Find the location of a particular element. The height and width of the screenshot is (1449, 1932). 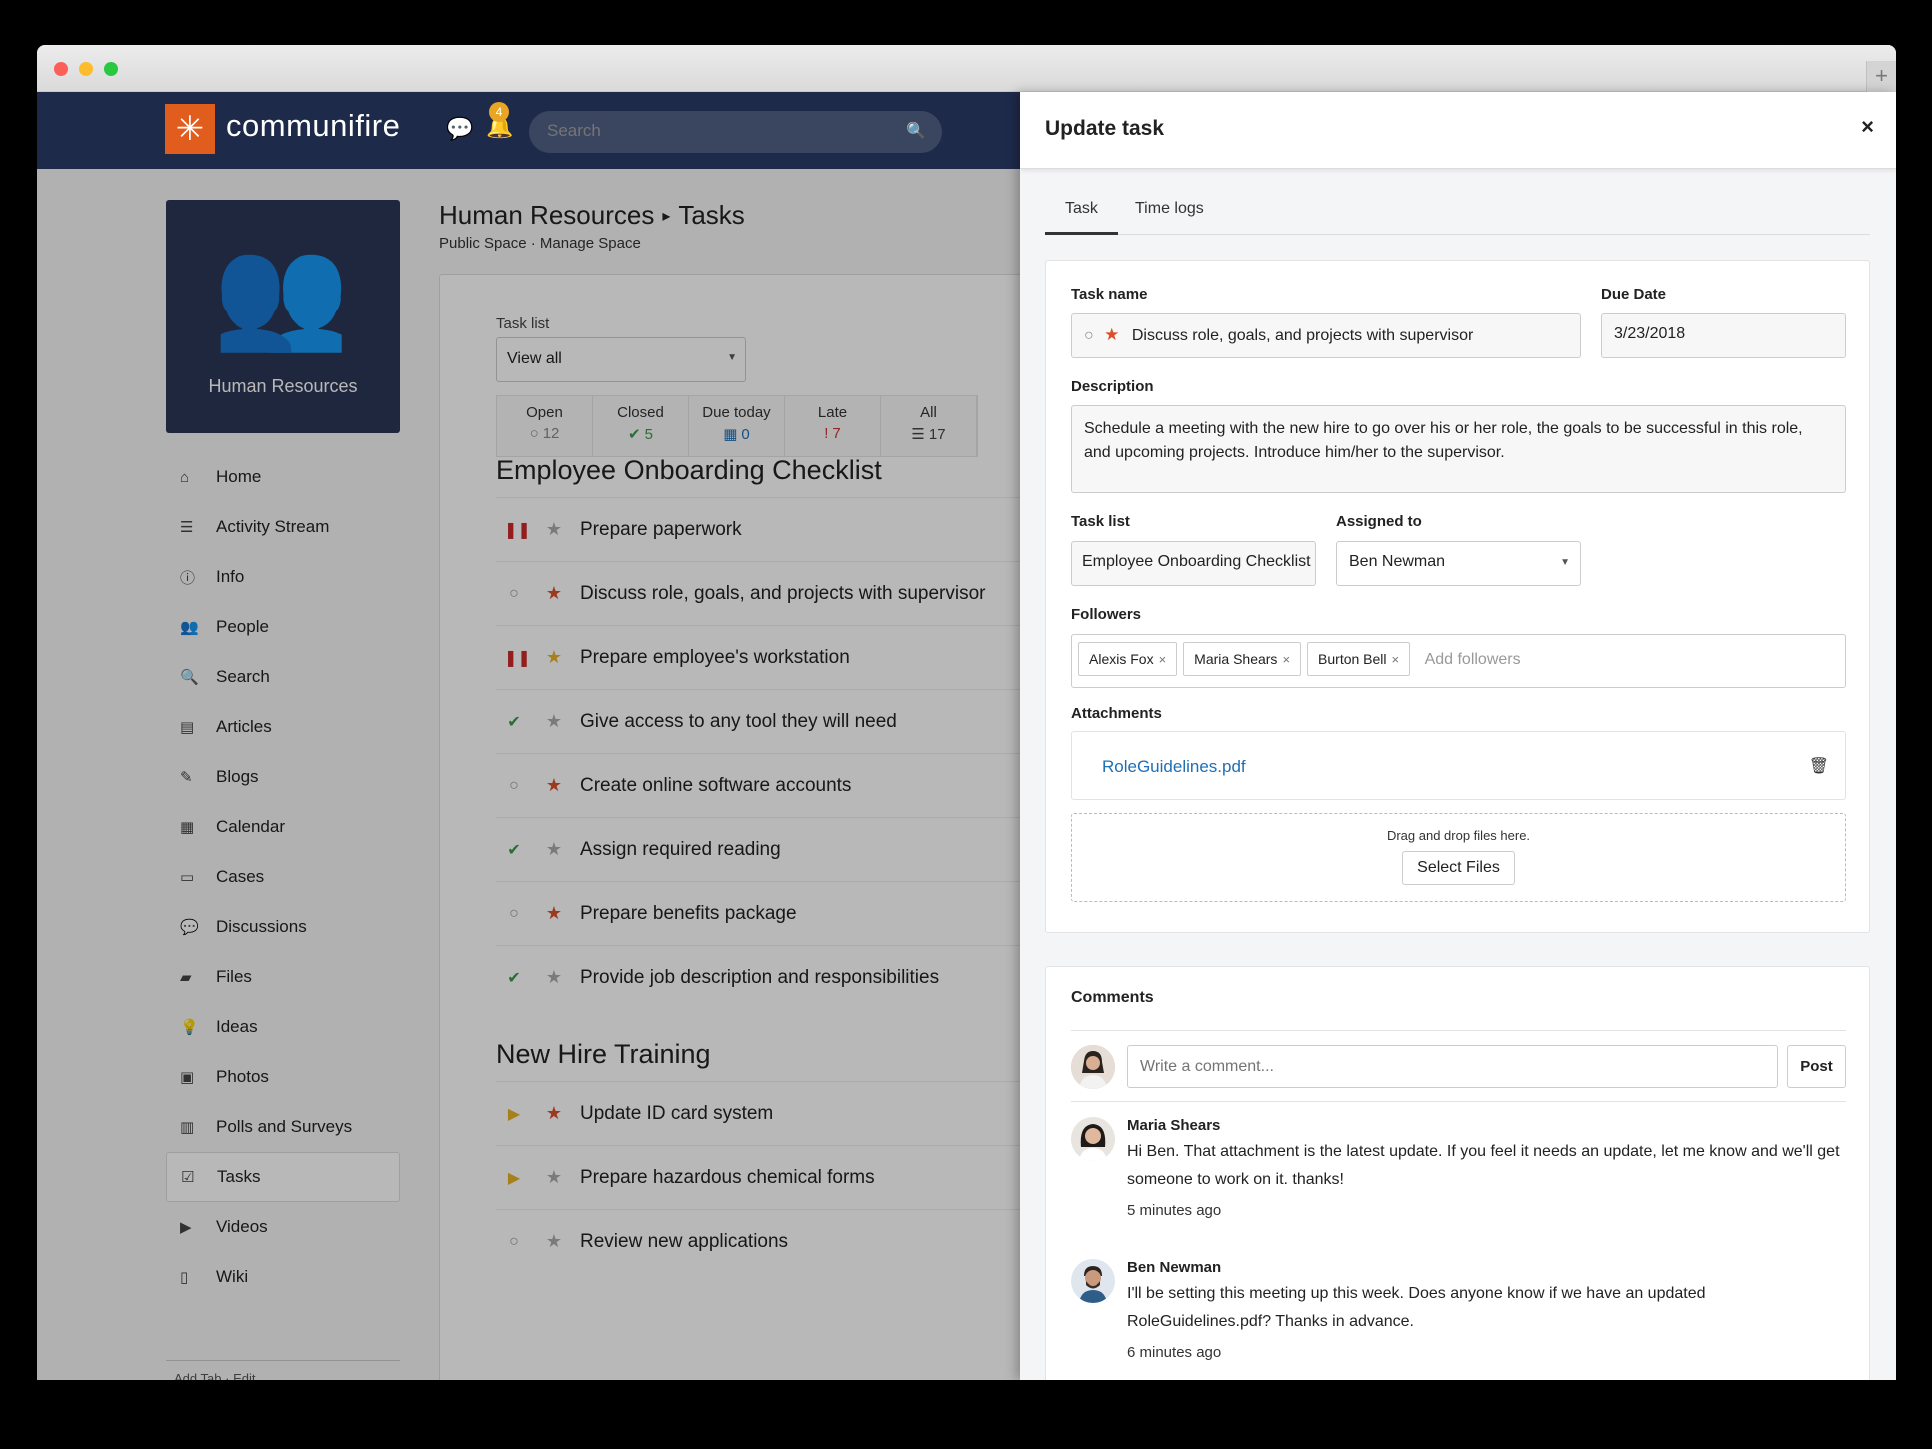

communifire-logo-icon: ✳ is located at coordinates (190, 129).